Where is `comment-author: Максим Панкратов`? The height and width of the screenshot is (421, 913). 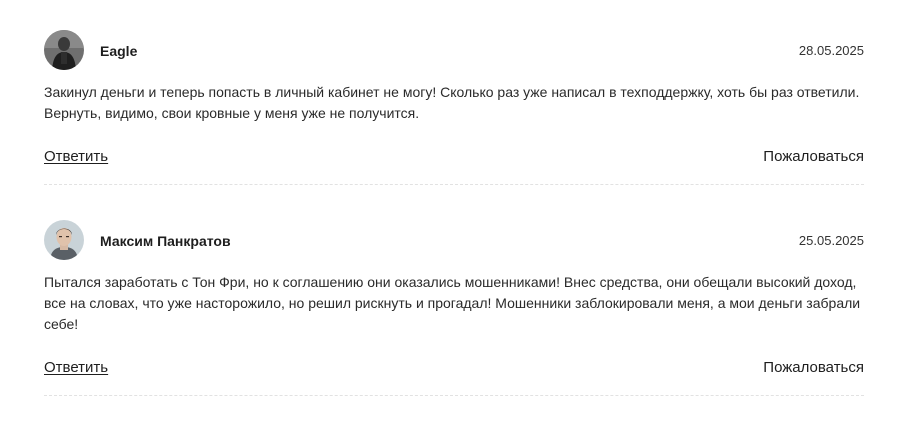
comment-author: Максим Панкратов is located at coordinates (165, 241).